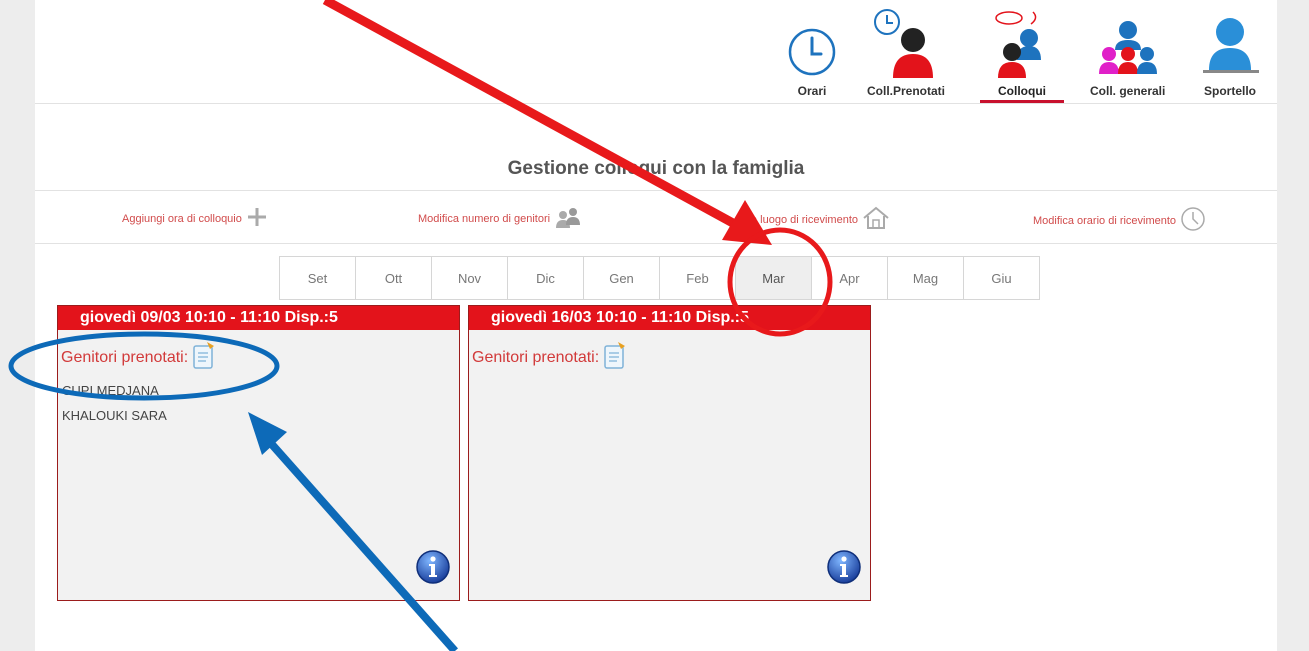 The height and width of the screenshot is (651, 1309). Describe the element at coordinates (697, 278) in the screenshot. I see `tab-month-feb: Feb` at that location.